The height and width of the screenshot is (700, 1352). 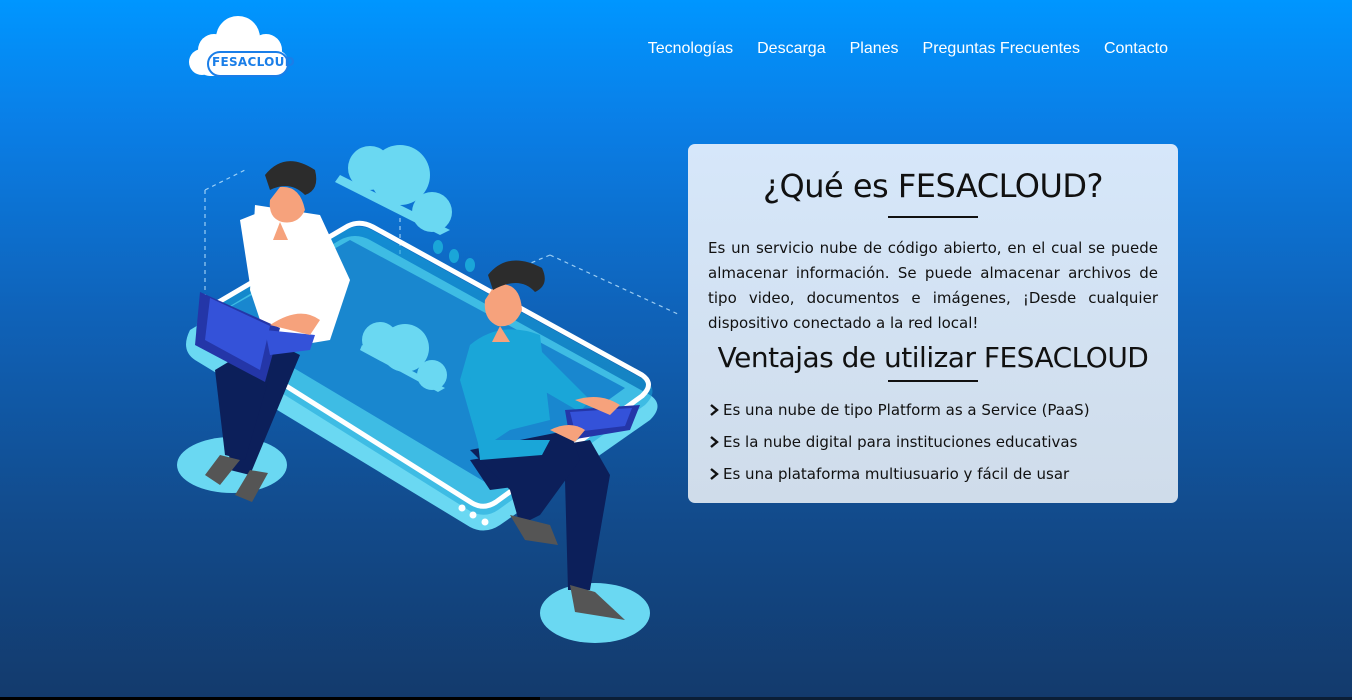 I want to click on advantages-title: Ventajas de utilizar FESACLOUD, so click(x=933, y=357).